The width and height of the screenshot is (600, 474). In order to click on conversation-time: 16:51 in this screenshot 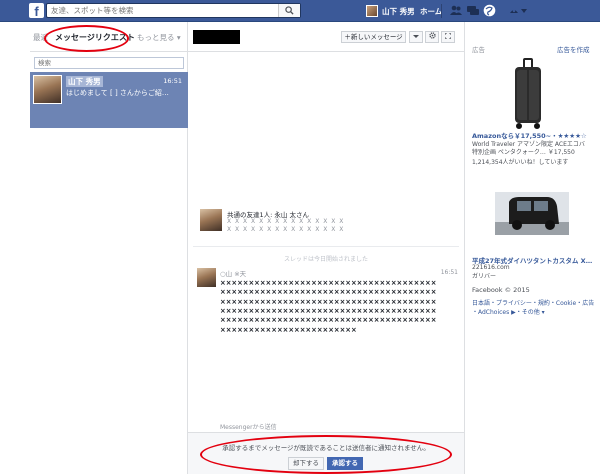, I will do `click(172, 81)`.